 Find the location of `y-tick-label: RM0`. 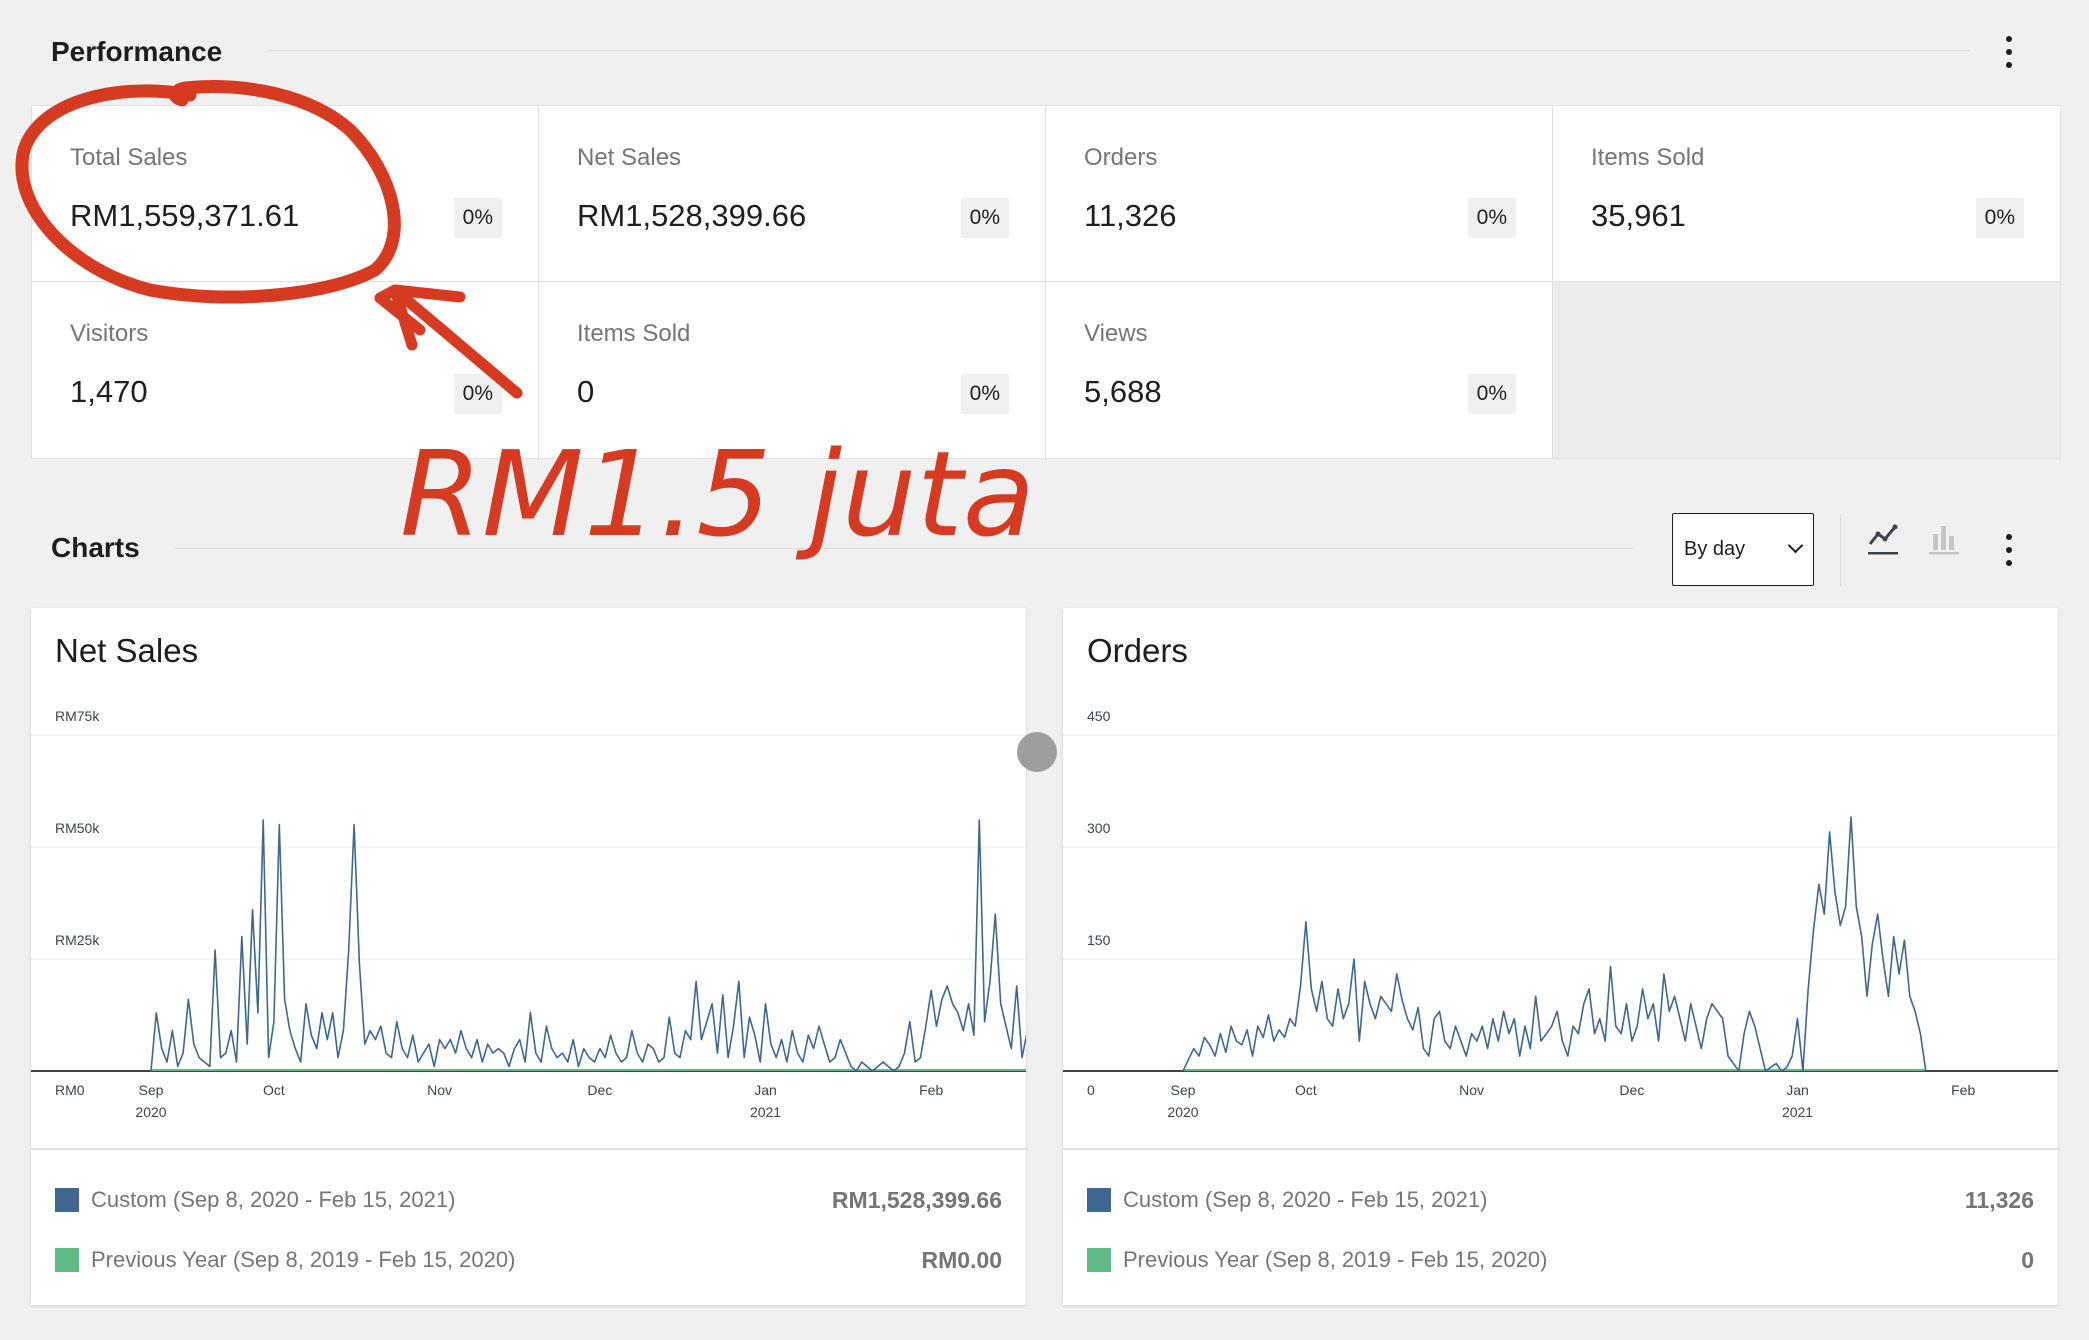

y-tick-label: RM0 is located at coordinates (70, 1090).